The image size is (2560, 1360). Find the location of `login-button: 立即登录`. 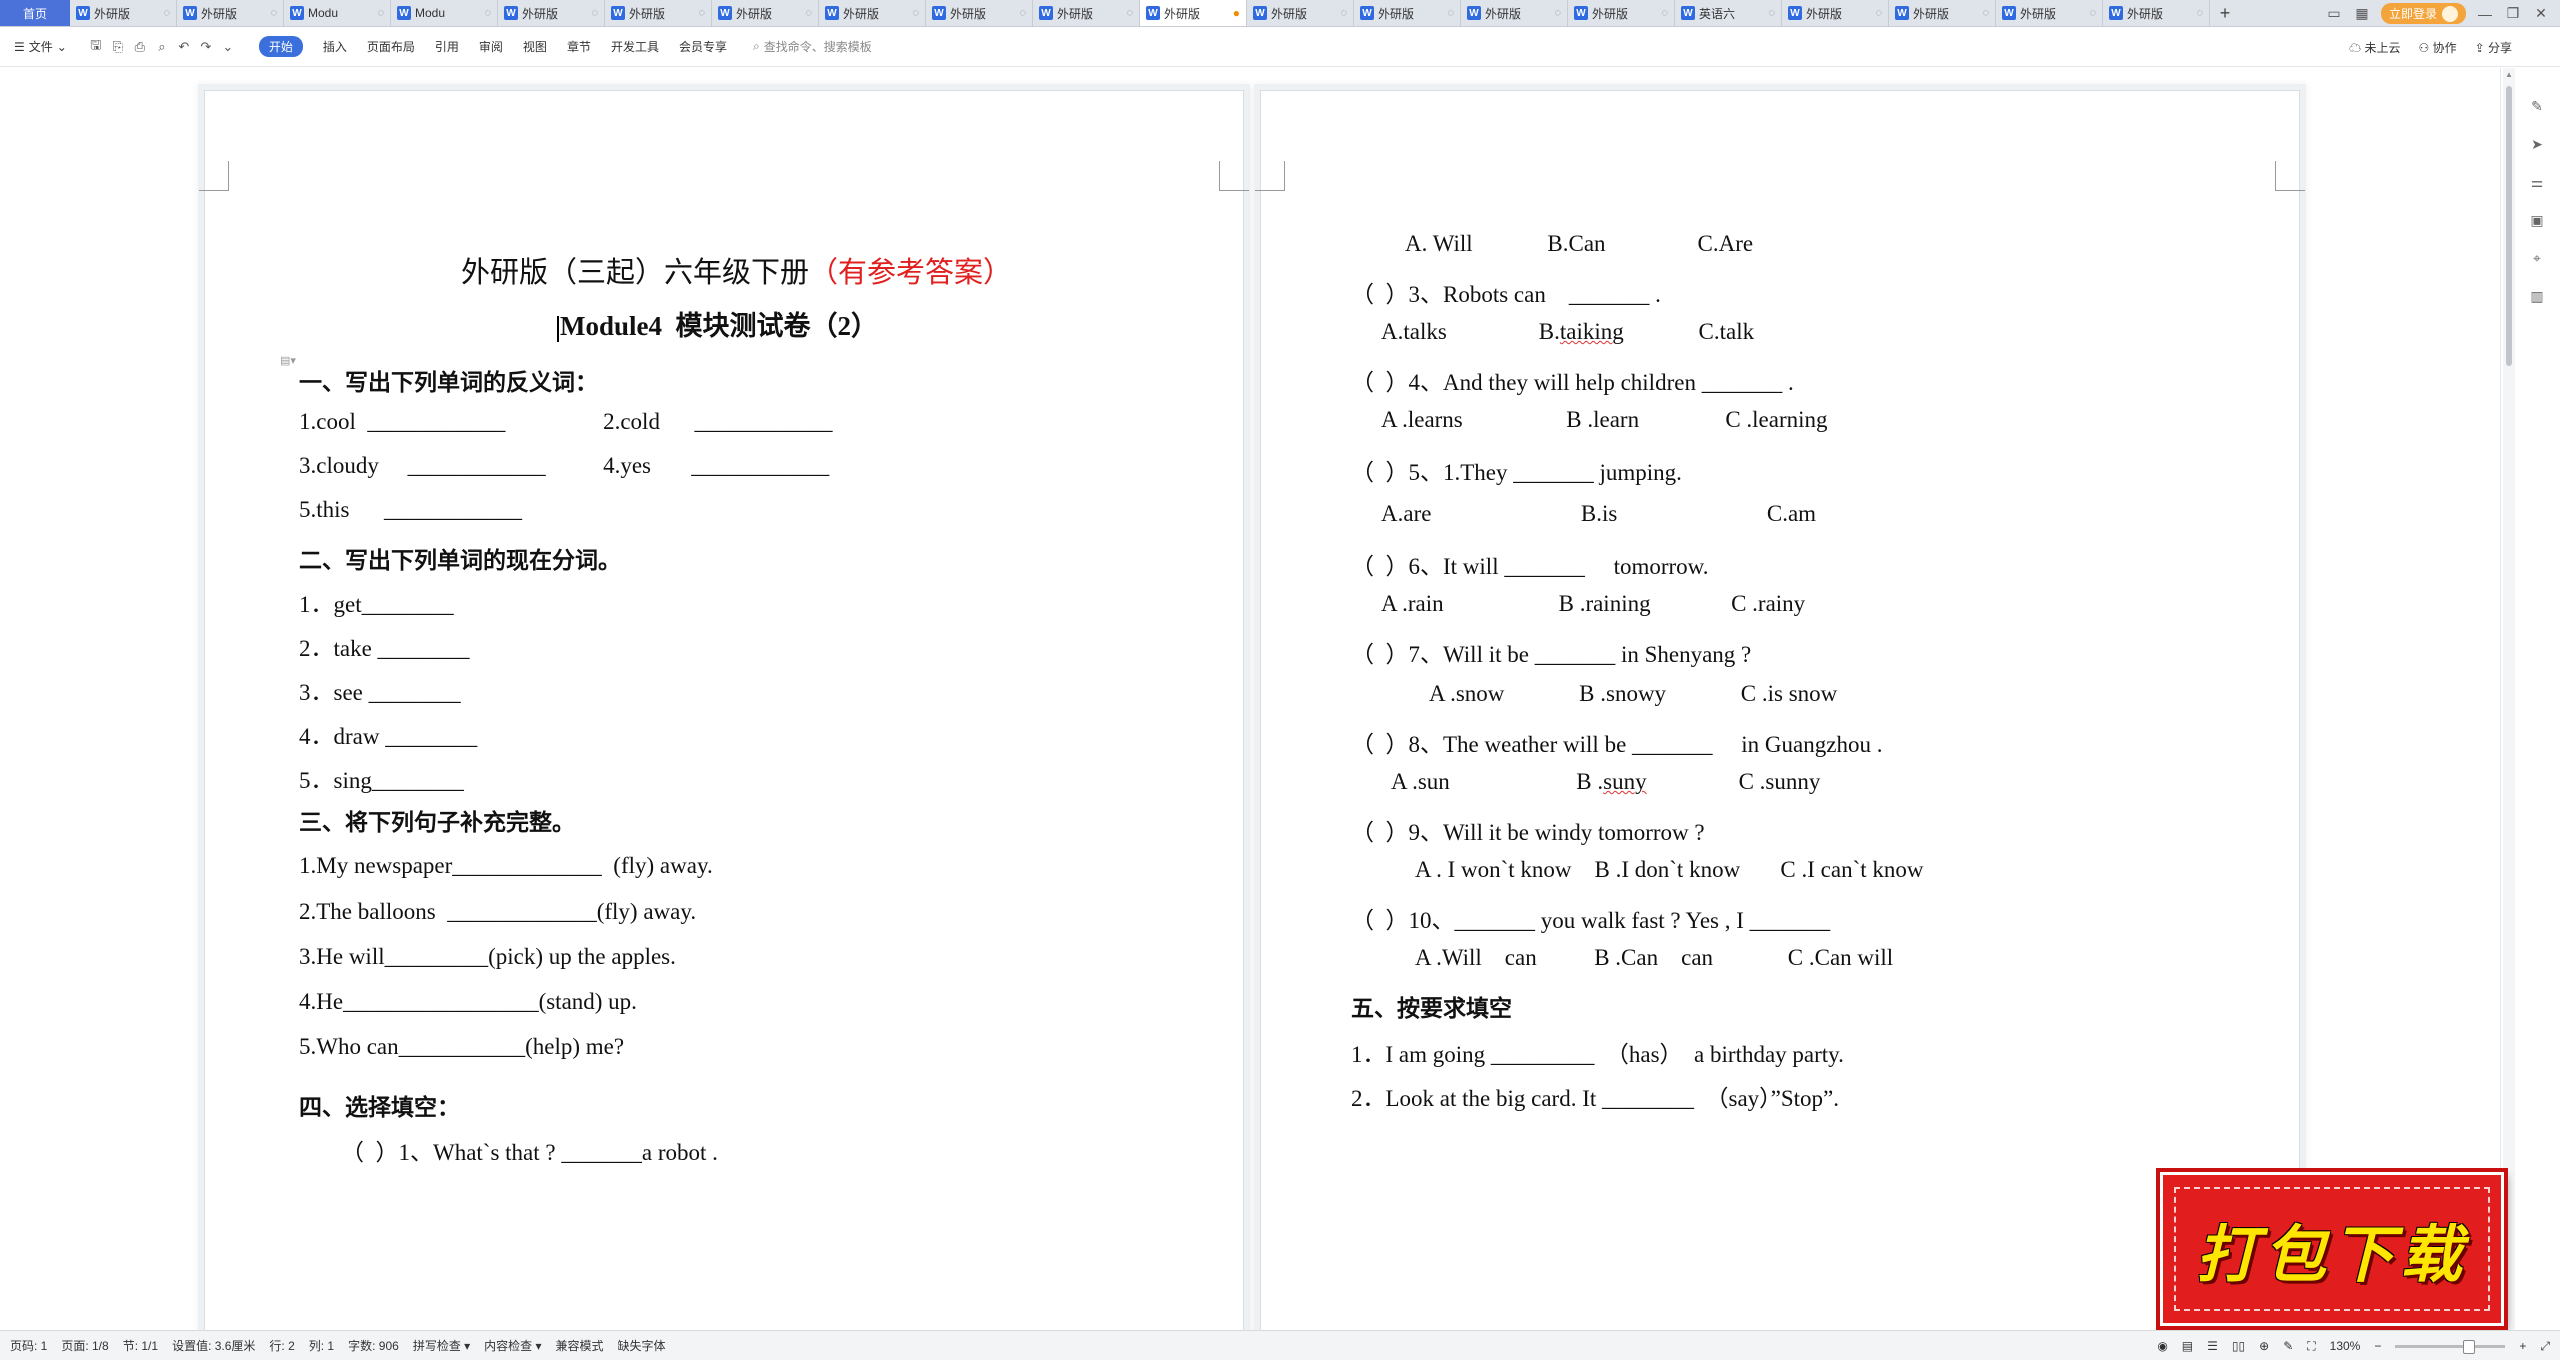

login-button: 立即登录 is located at coordinates (2423, 13).